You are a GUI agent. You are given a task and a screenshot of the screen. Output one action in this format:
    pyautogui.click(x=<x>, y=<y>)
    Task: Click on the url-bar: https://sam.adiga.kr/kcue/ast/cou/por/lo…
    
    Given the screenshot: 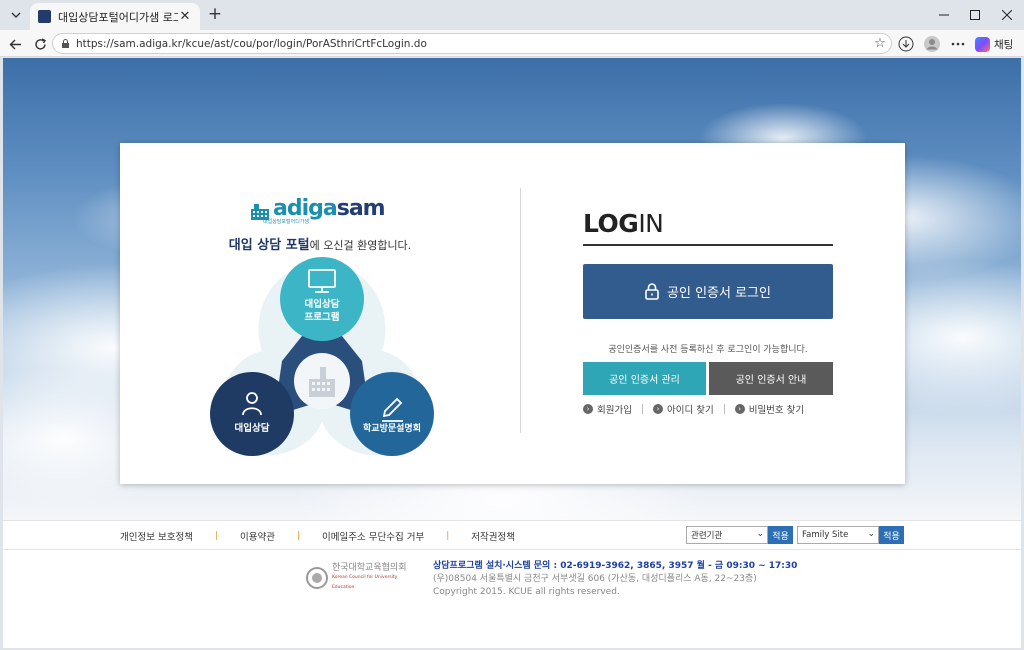 What is the action you would take?
    pyautogui.click(x=472, y=43)
    